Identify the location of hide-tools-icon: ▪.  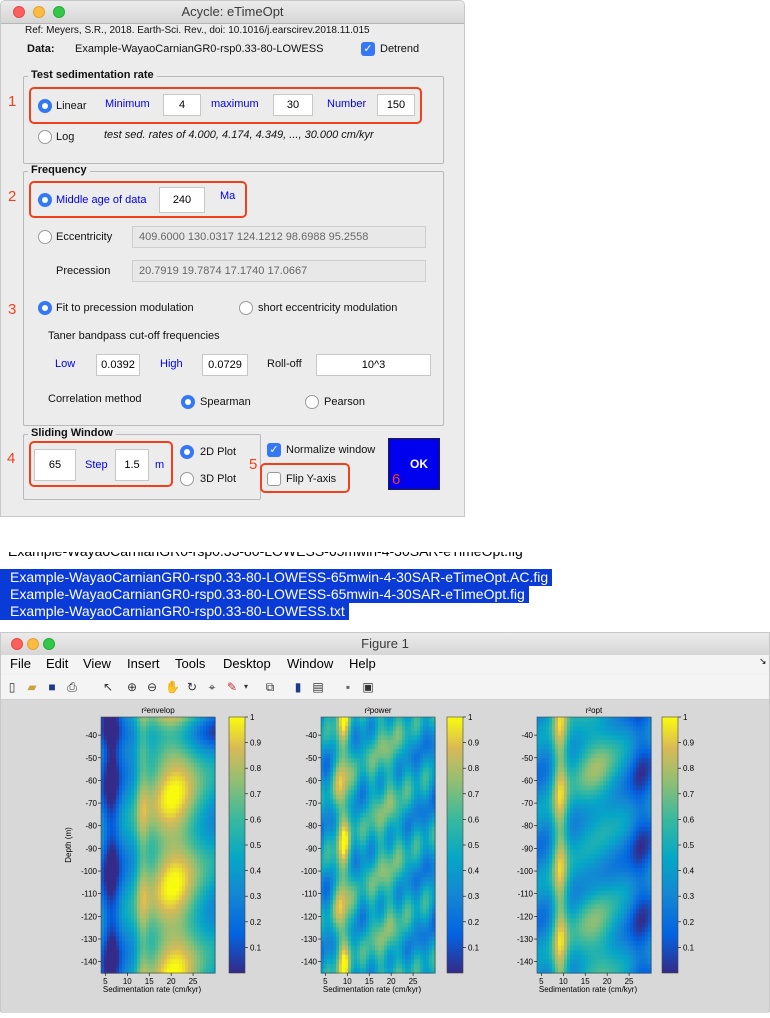
(348, 687).